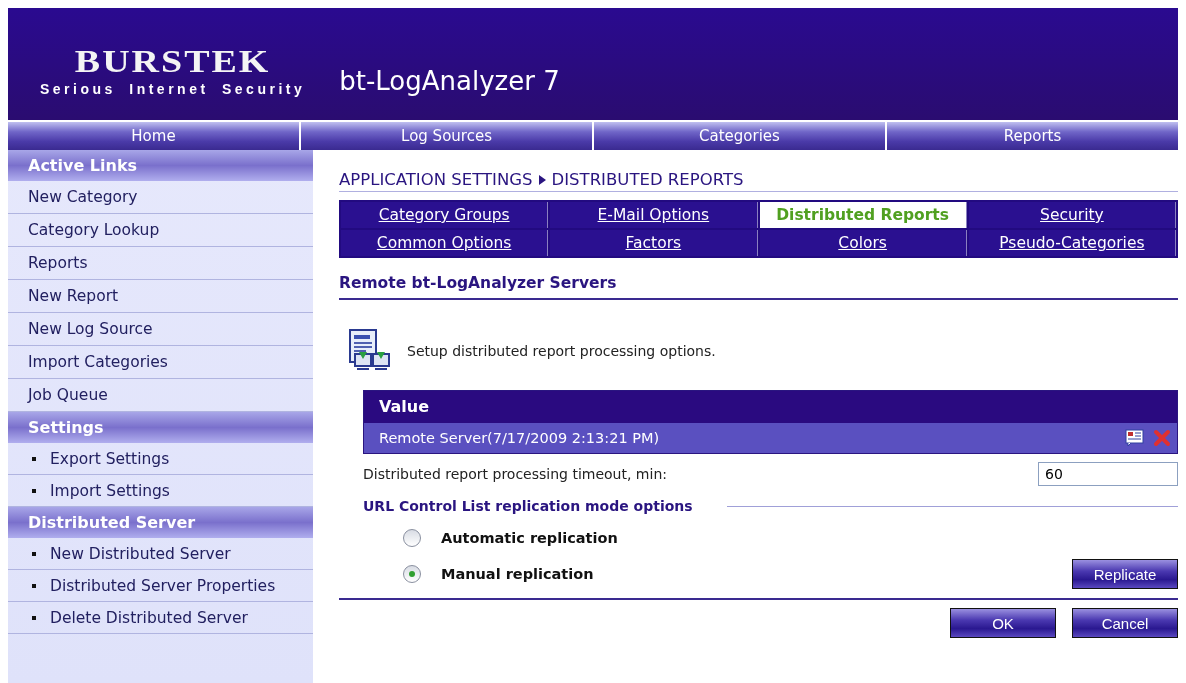  I want to click on sidebar-link: New Report, so click(160, 296).